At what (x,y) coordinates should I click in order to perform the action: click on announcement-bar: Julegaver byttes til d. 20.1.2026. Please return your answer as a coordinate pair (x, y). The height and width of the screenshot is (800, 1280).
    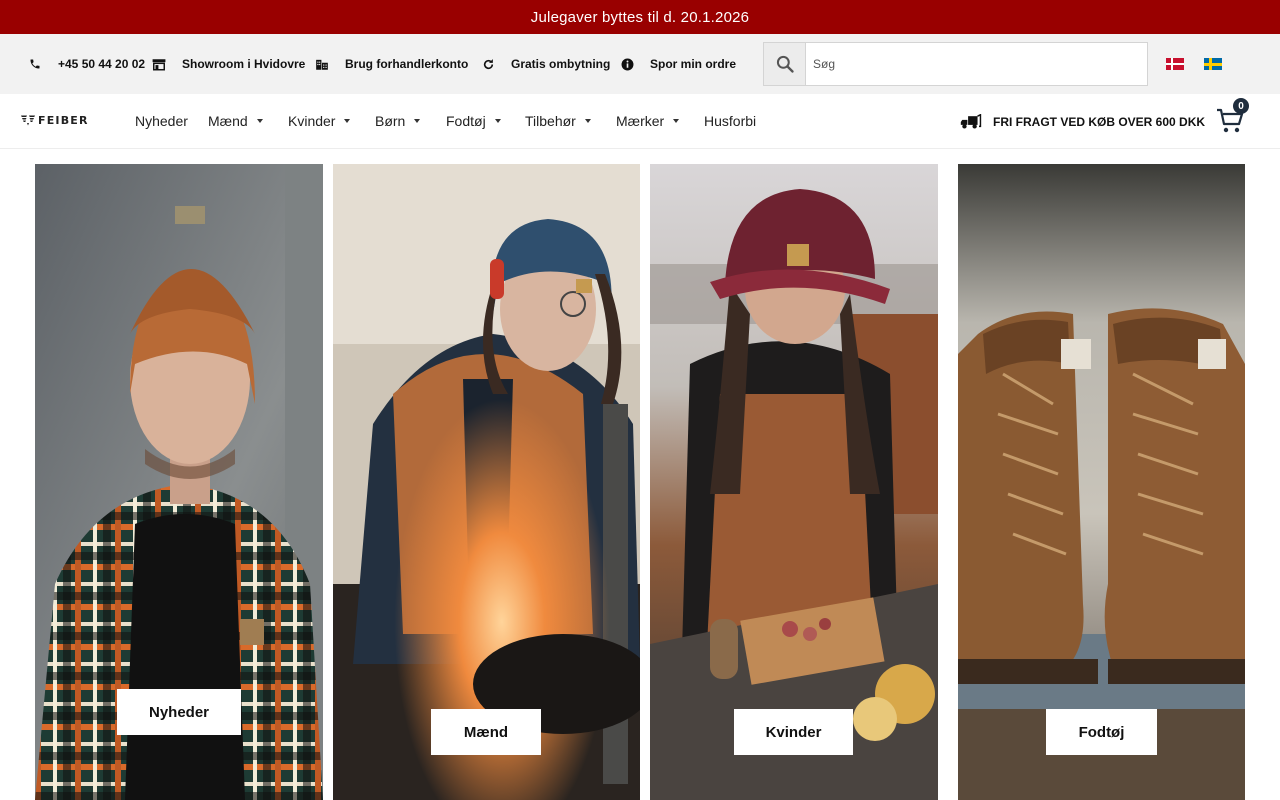
    Looking at the image, I should click on (640, 17).